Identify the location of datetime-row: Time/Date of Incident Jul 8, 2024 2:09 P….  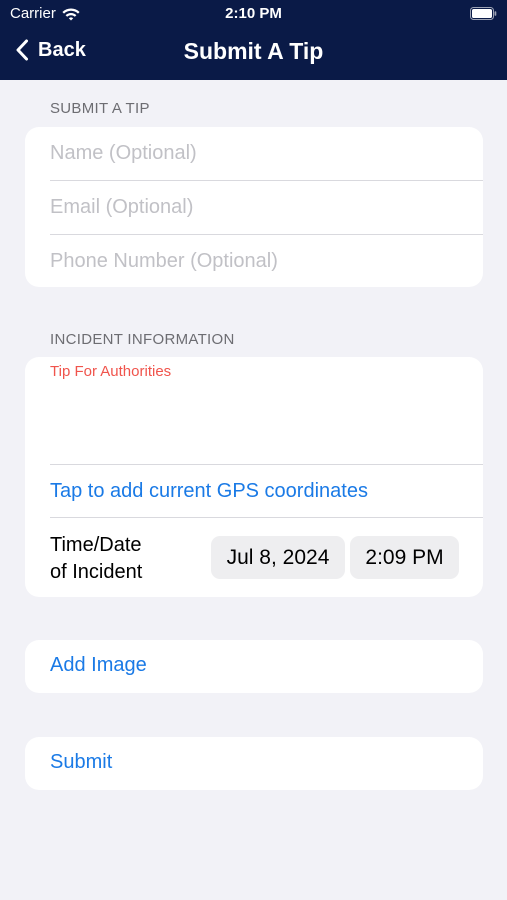
(266, 557).